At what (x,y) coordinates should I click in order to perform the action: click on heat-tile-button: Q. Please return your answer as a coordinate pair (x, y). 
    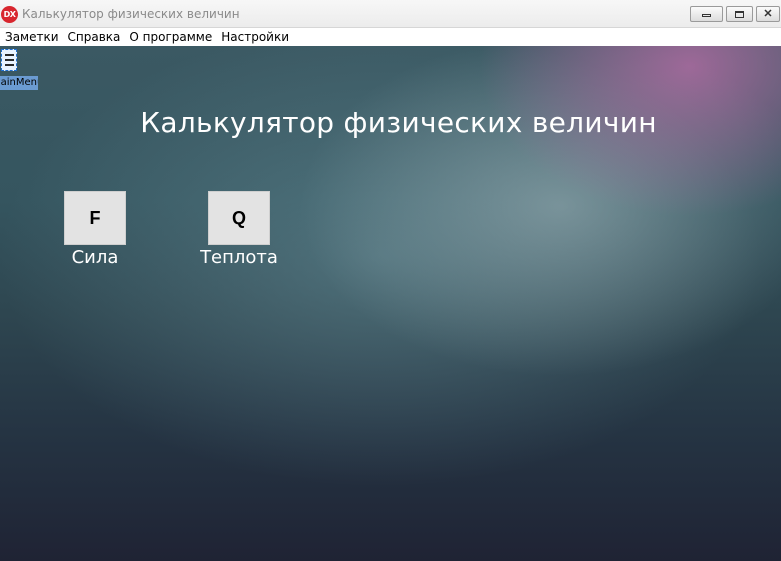
    Looking at the image, I should click on (239, 218).